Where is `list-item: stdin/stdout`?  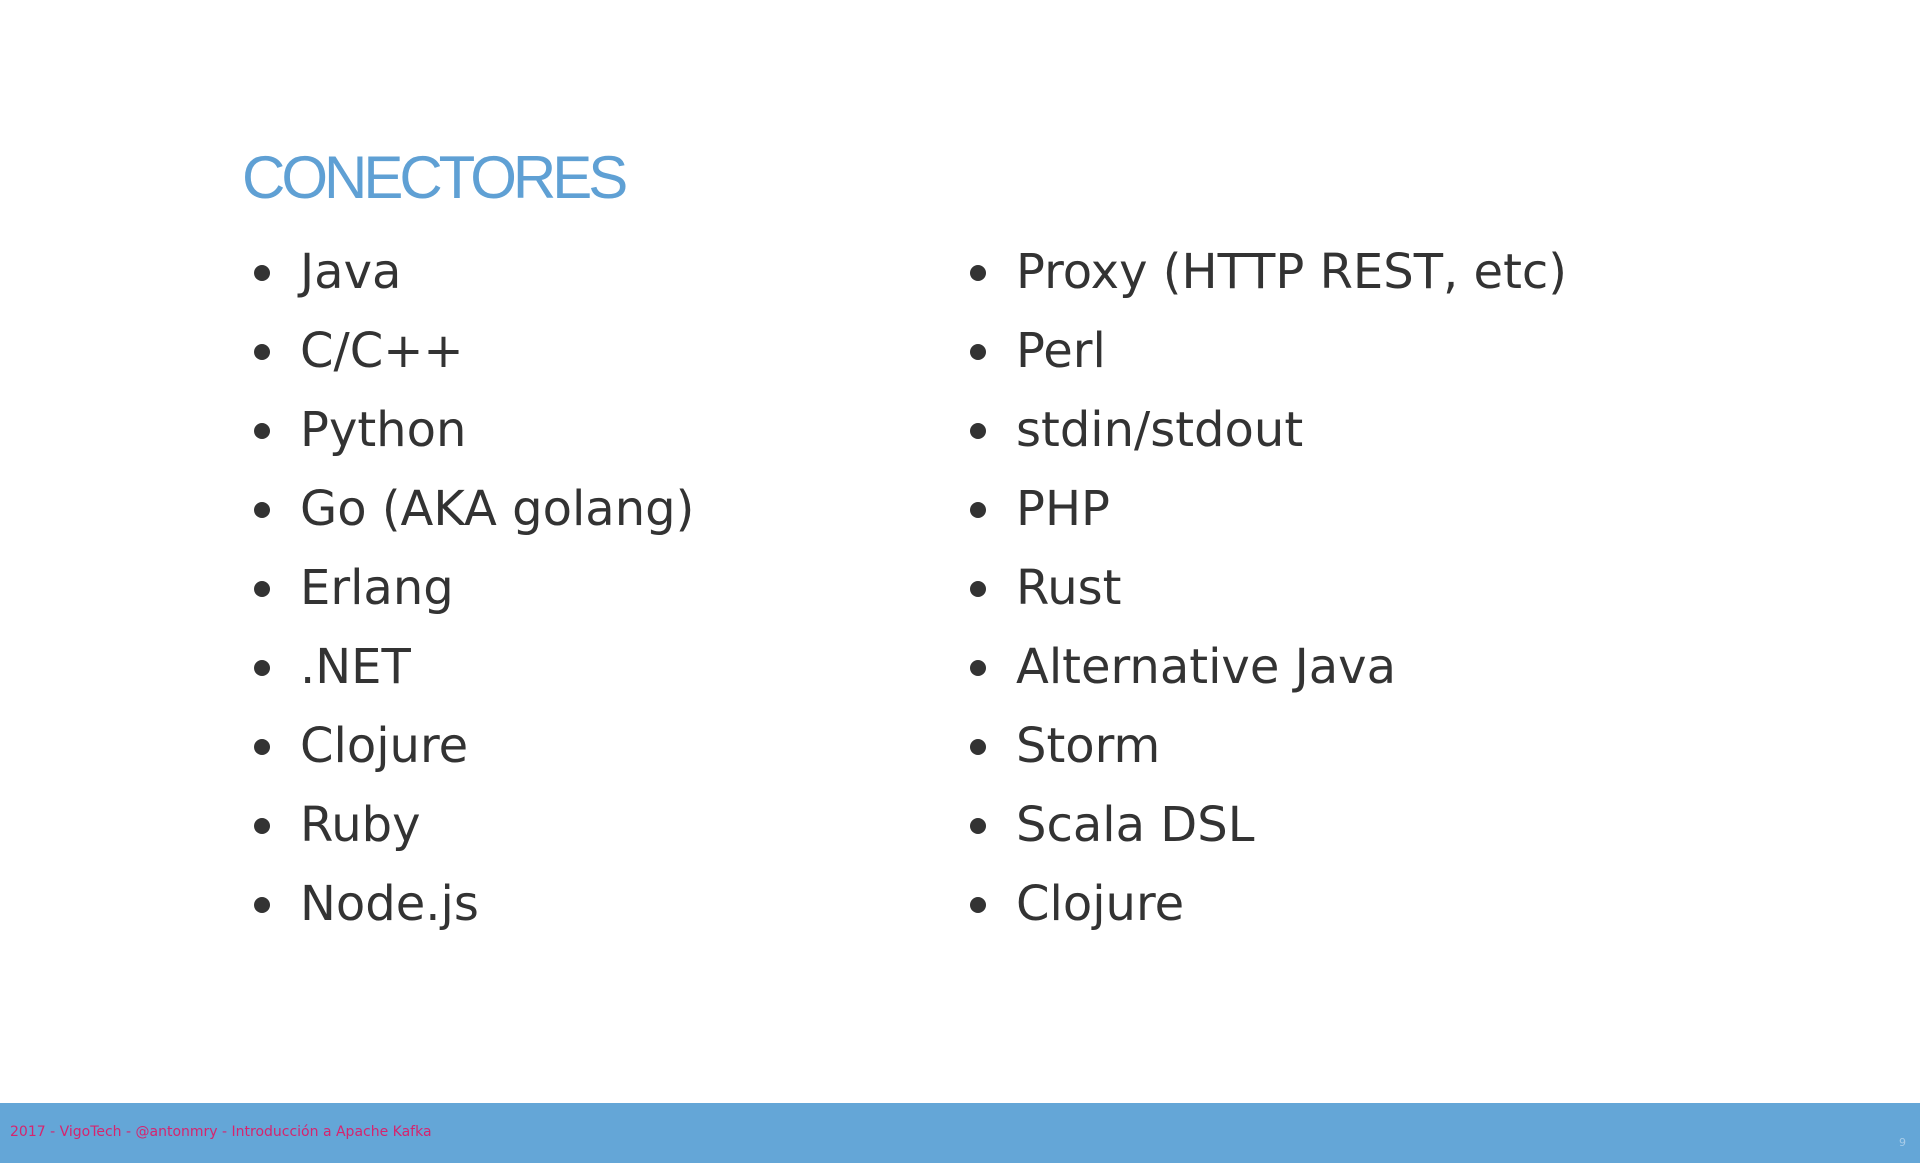 list-item: stdin/stdout is located at coordinates (1267, 430).